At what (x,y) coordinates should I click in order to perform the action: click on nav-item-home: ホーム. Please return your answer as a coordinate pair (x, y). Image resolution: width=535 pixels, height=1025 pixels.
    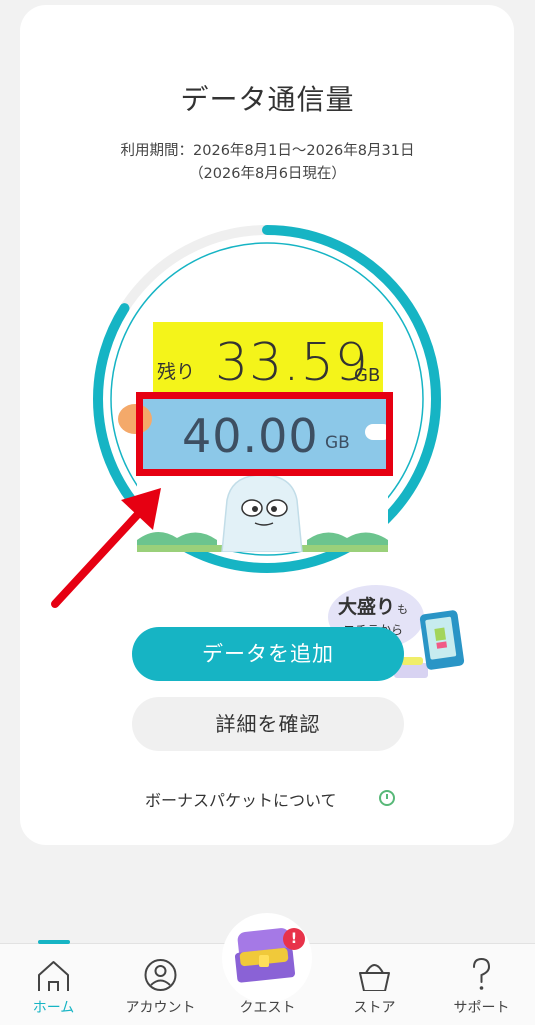
    Looking at the image, I should click on (53, 984).